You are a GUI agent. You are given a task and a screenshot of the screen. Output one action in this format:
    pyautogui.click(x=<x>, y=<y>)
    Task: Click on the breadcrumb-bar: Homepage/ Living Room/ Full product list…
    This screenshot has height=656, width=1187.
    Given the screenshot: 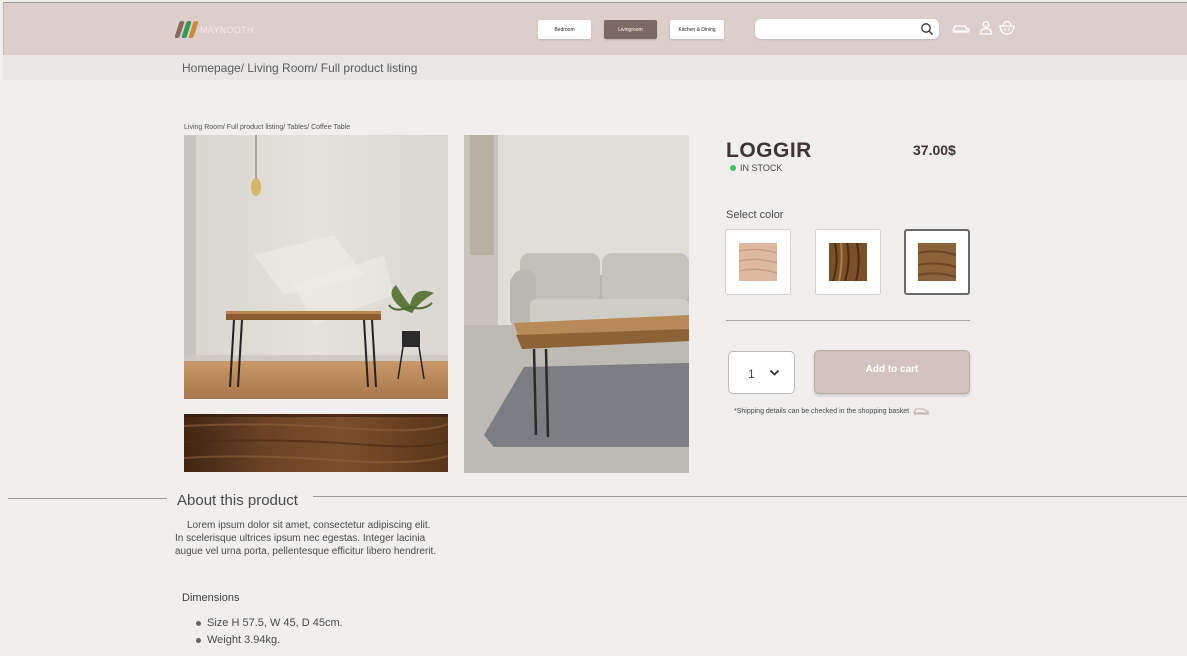 What is the action you would take?
    pyautogui.click(x=595, y=67)
    